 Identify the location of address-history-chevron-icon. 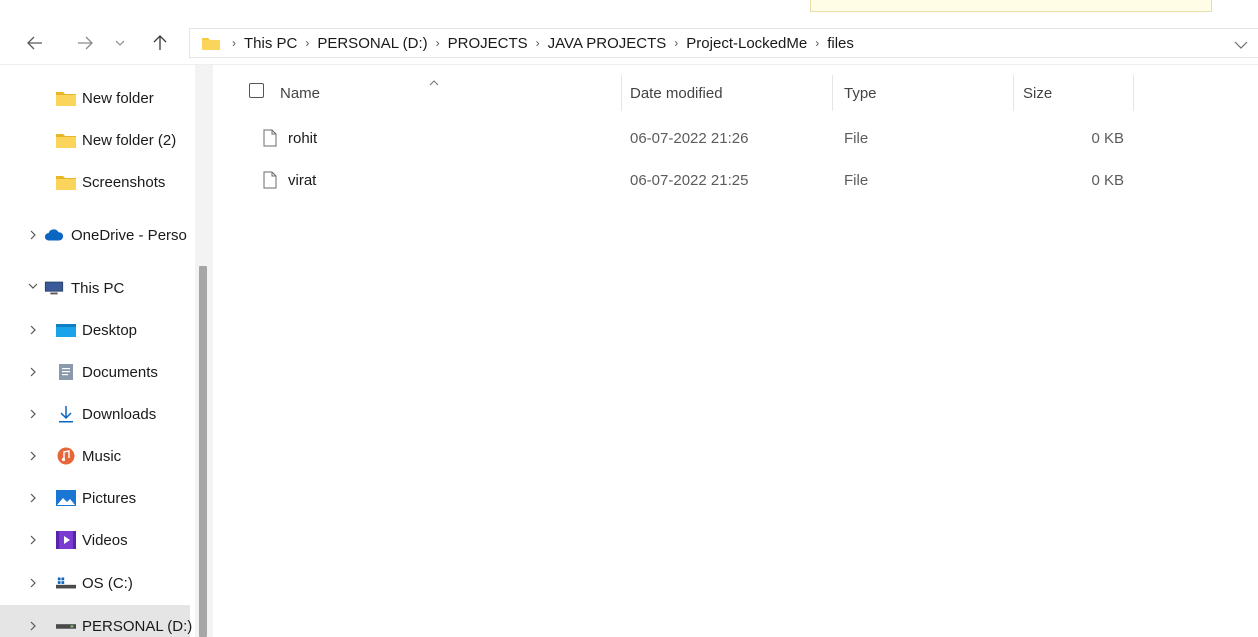
(1241, 45).